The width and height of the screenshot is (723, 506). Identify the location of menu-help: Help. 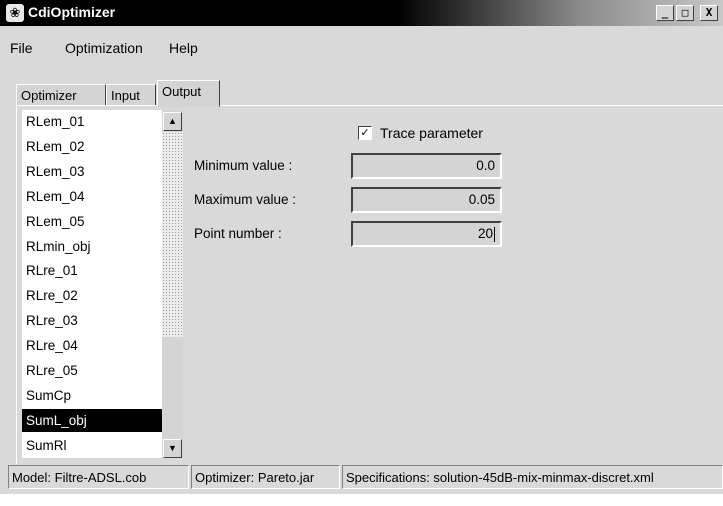
(183, 48).